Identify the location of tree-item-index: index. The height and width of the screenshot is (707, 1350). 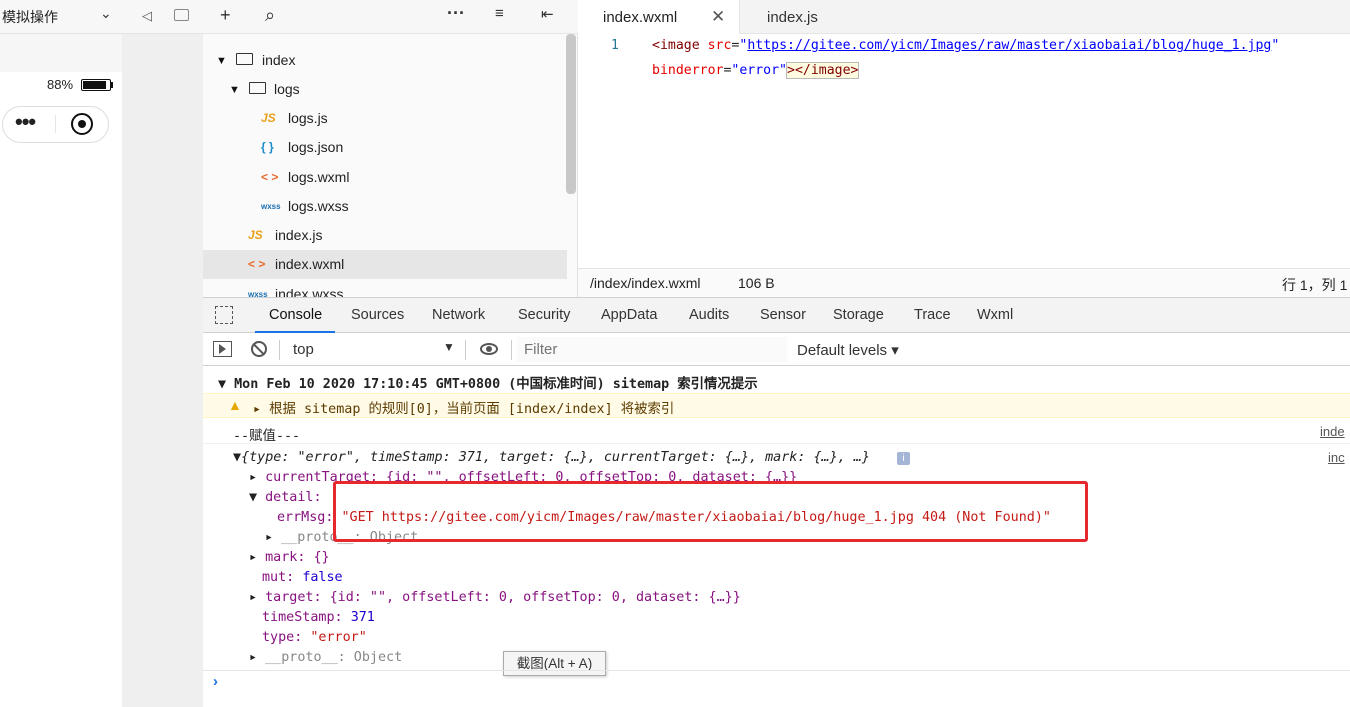
(278, 60).